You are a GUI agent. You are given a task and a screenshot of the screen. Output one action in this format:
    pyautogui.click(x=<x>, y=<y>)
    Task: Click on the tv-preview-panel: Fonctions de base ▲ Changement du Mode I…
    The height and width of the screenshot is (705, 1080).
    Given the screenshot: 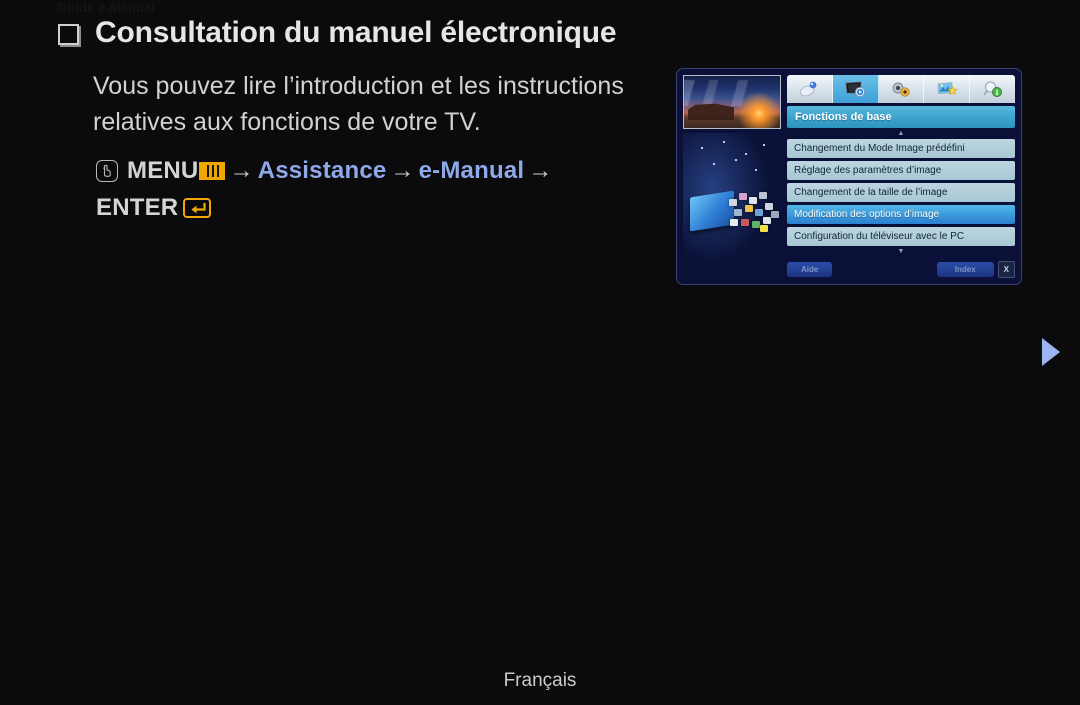 What is the action you would take?
    pyautogui.click(x=849, y=176)
    